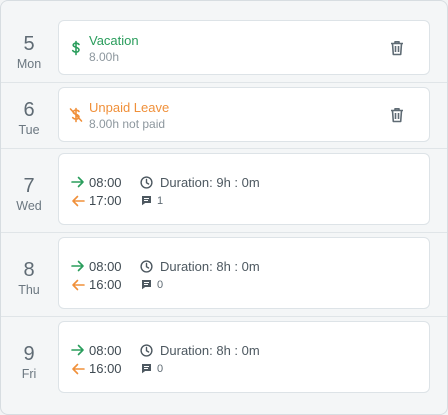 Image resolution: width=448 pixels, height=415 pixels. What do you see at coordinates (29, 270) in the screenshot?
I see `day-number: 8` at bounding box center [29, 270].